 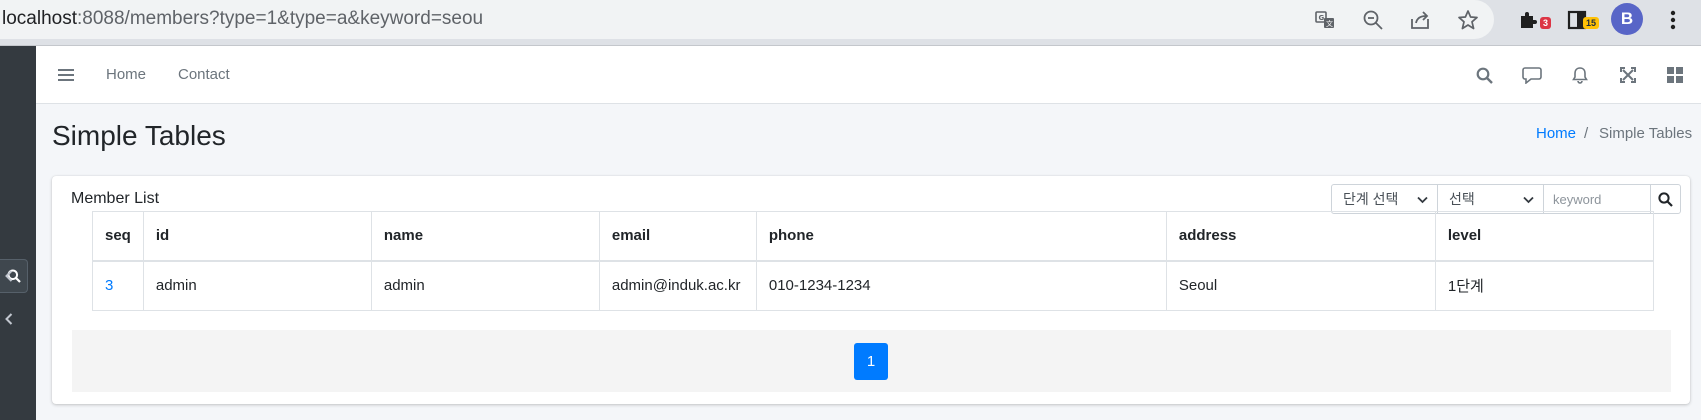 What do you see at coordinates (871, 361) in the screenshot?
I see `page-button-current: 1` at bounding box center [871, 361].